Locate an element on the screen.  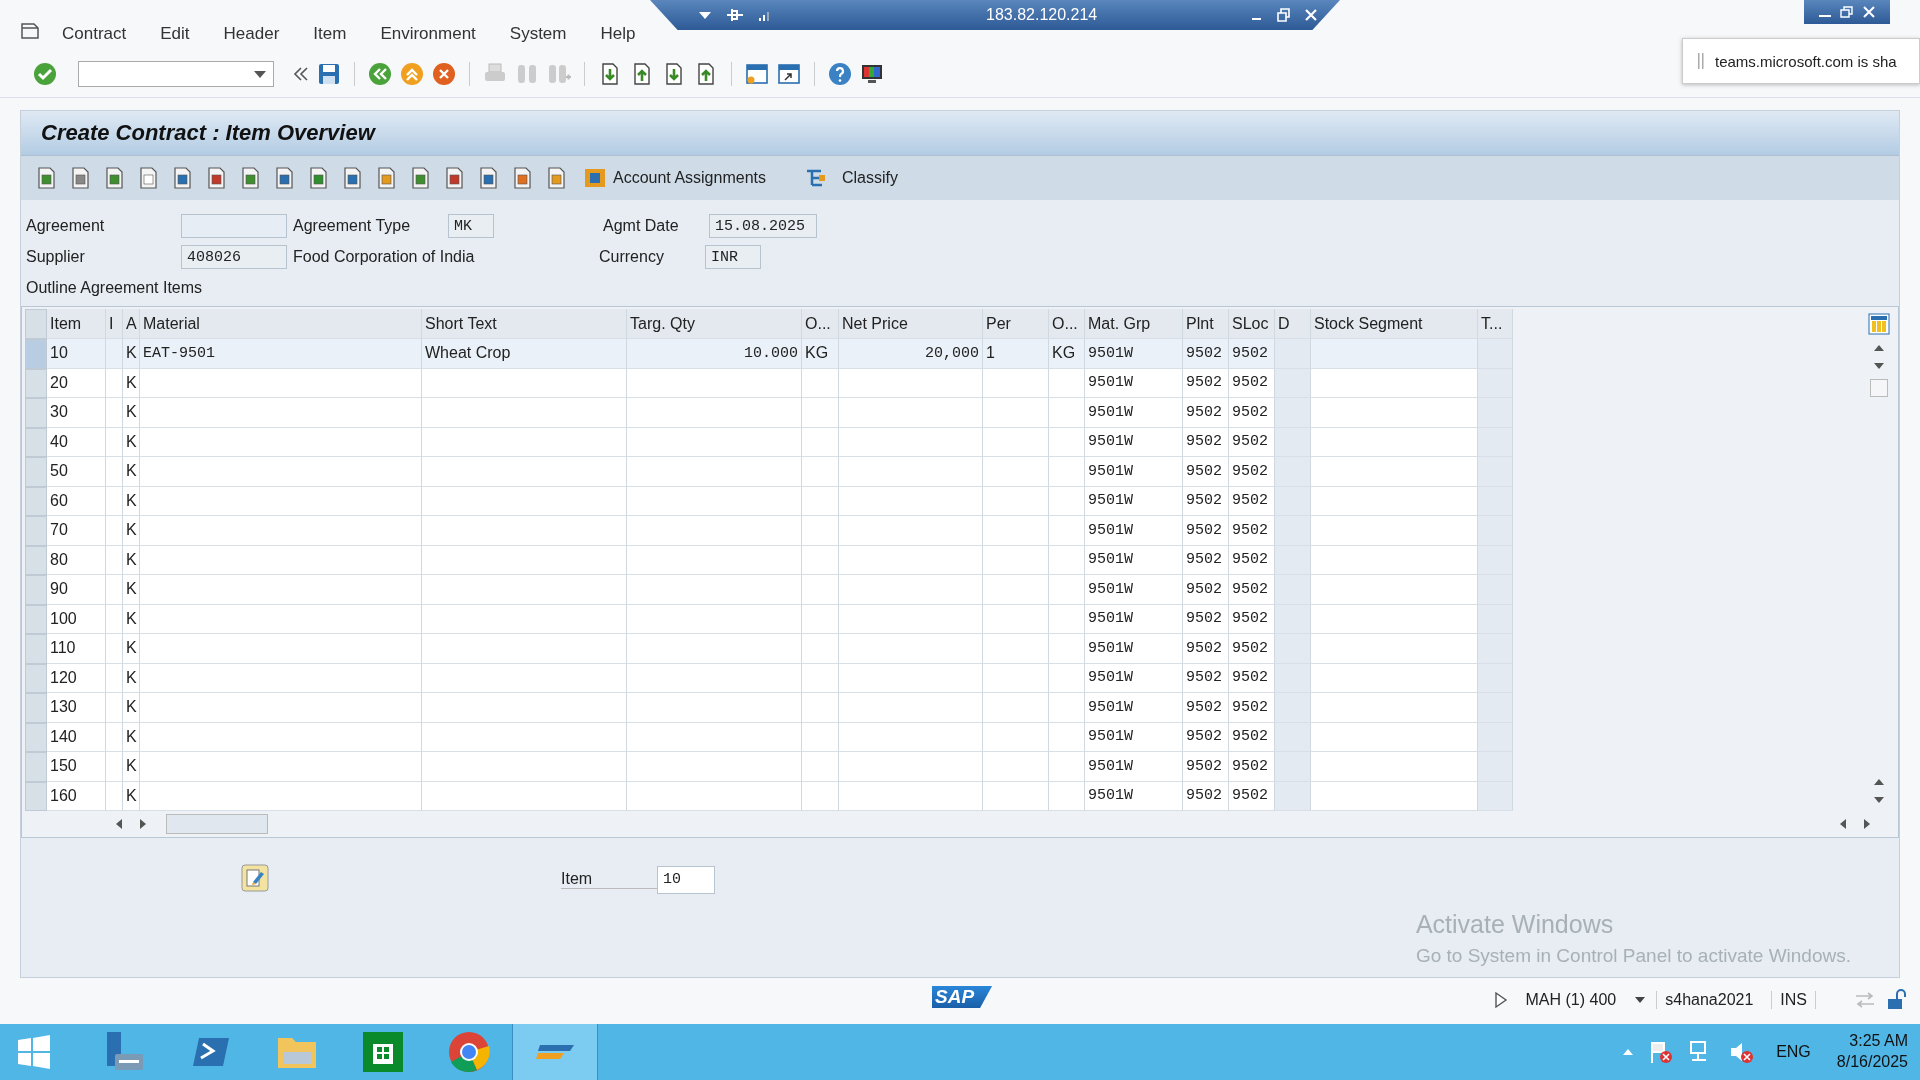
column-header: Material is located at coordinates (281, 324).